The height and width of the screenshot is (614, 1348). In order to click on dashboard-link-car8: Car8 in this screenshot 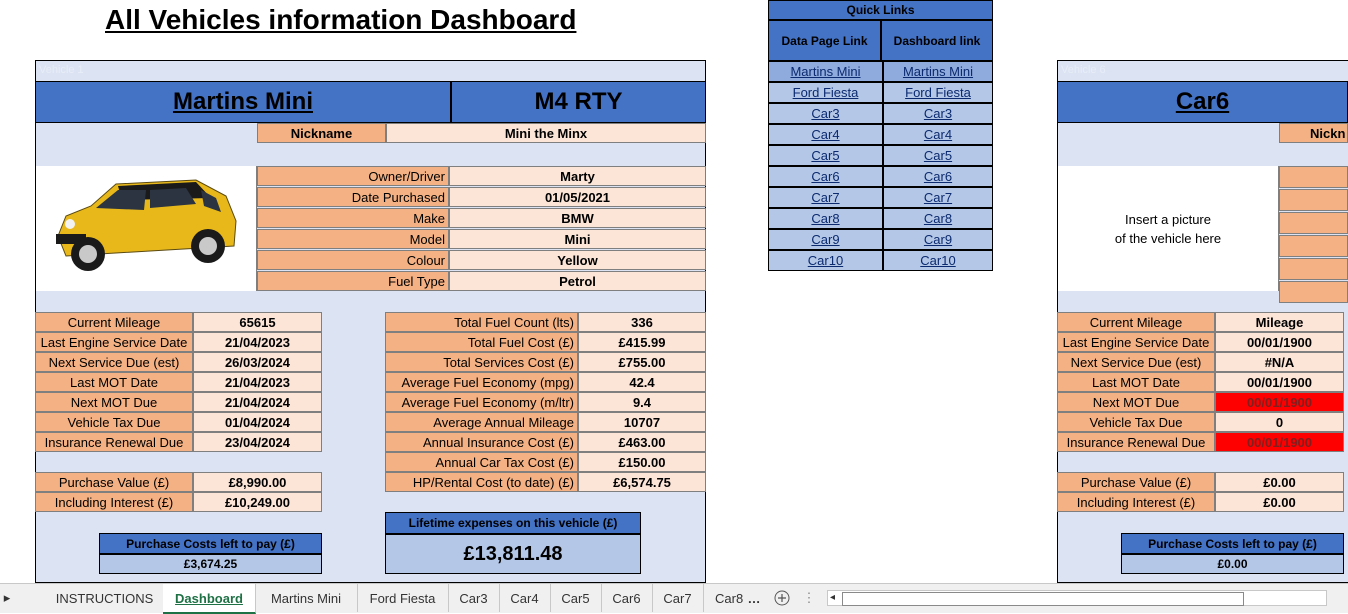, I will do `click(938, 218)`.